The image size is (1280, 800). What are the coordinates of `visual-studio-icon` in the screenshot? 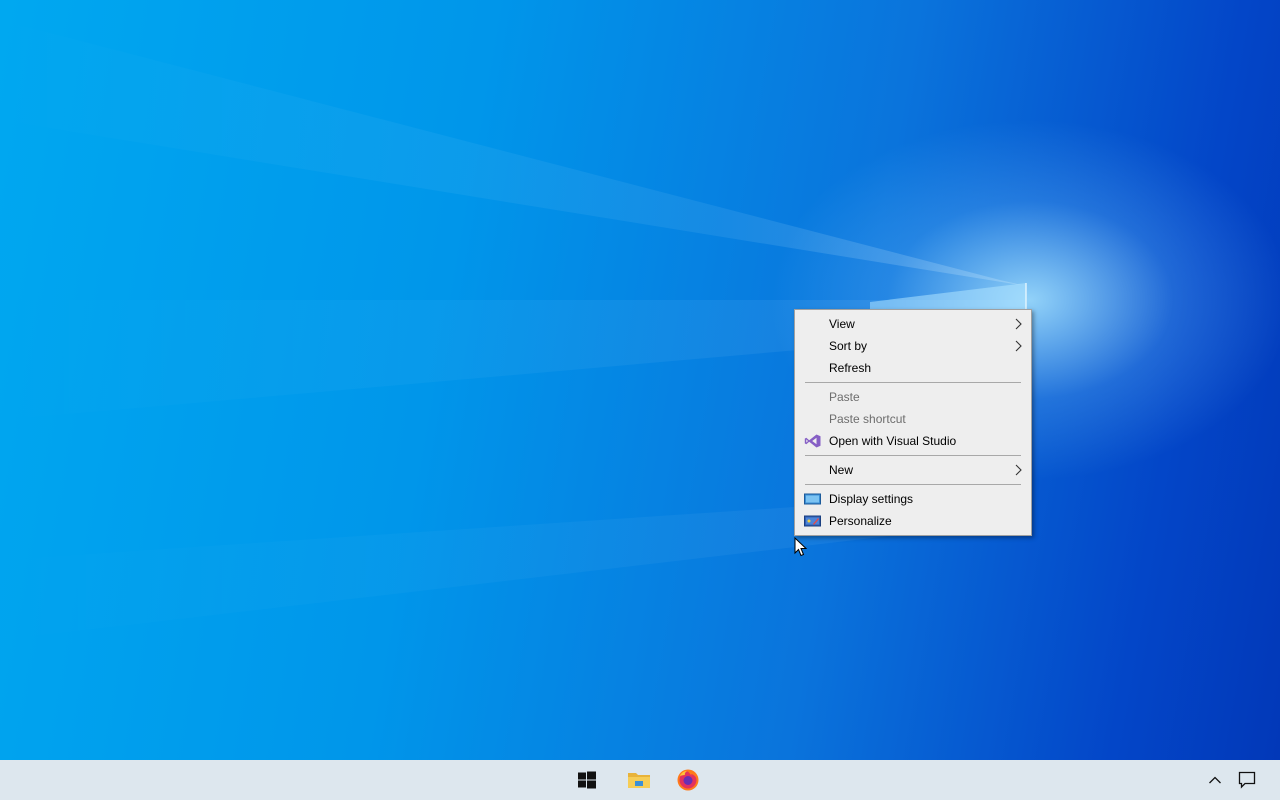 It's located at (812, 441).